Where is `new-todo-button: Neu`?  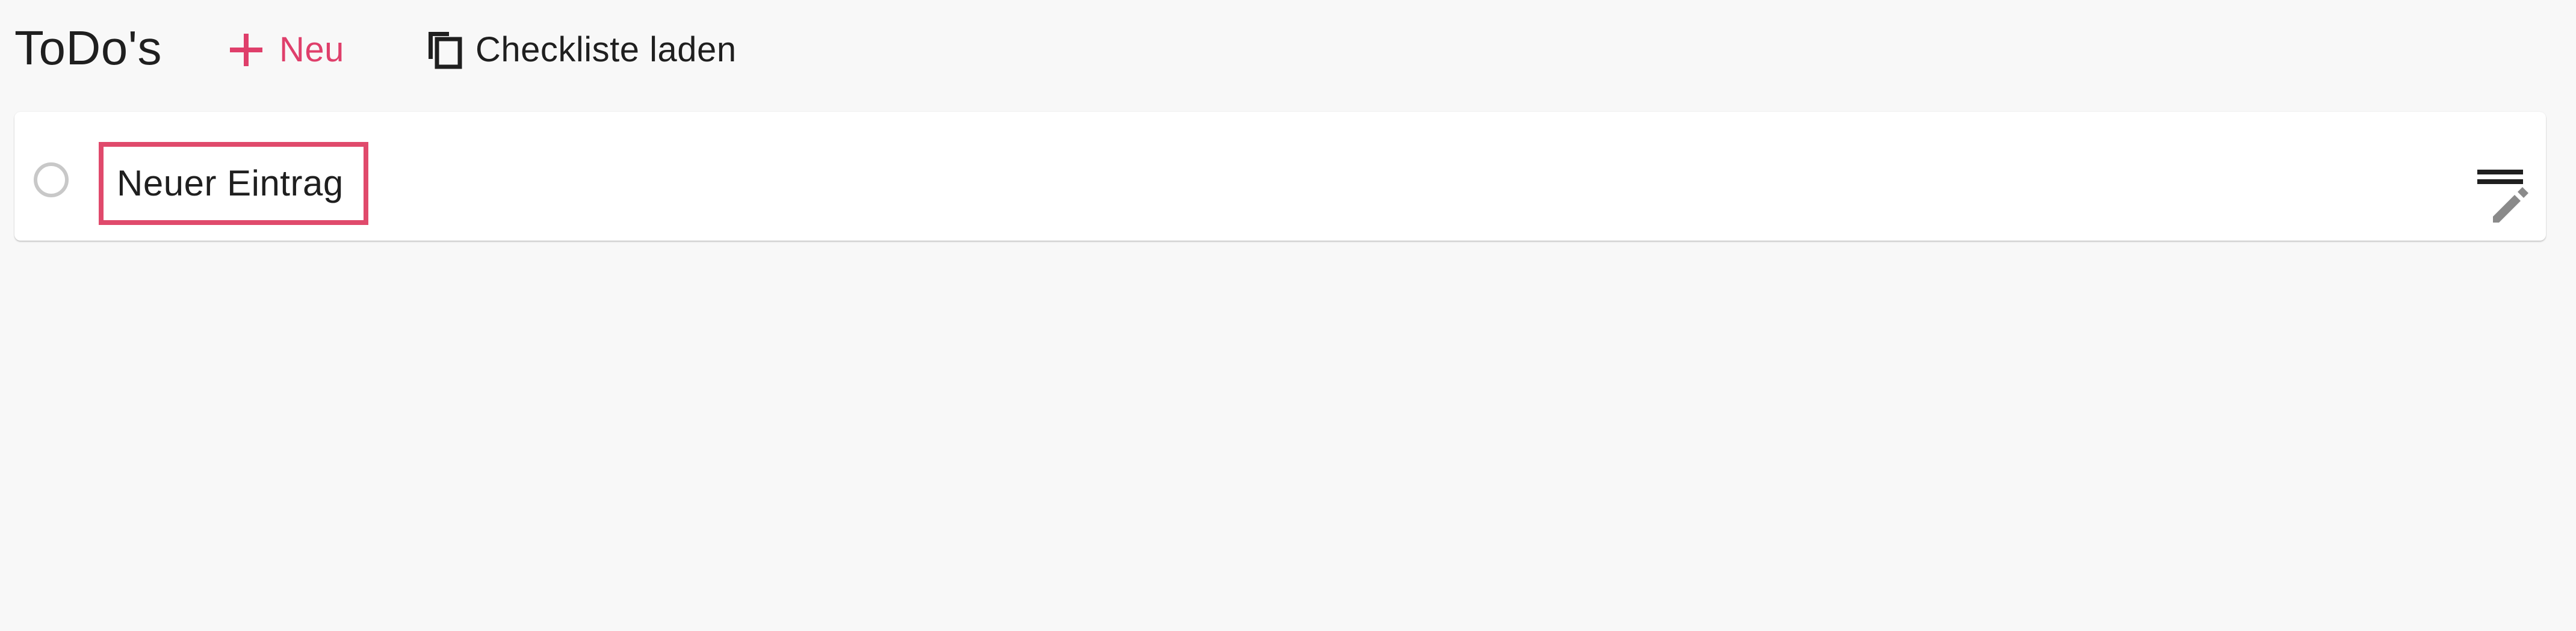 new-todo-button: Neu is located at coordinates (285, 50).